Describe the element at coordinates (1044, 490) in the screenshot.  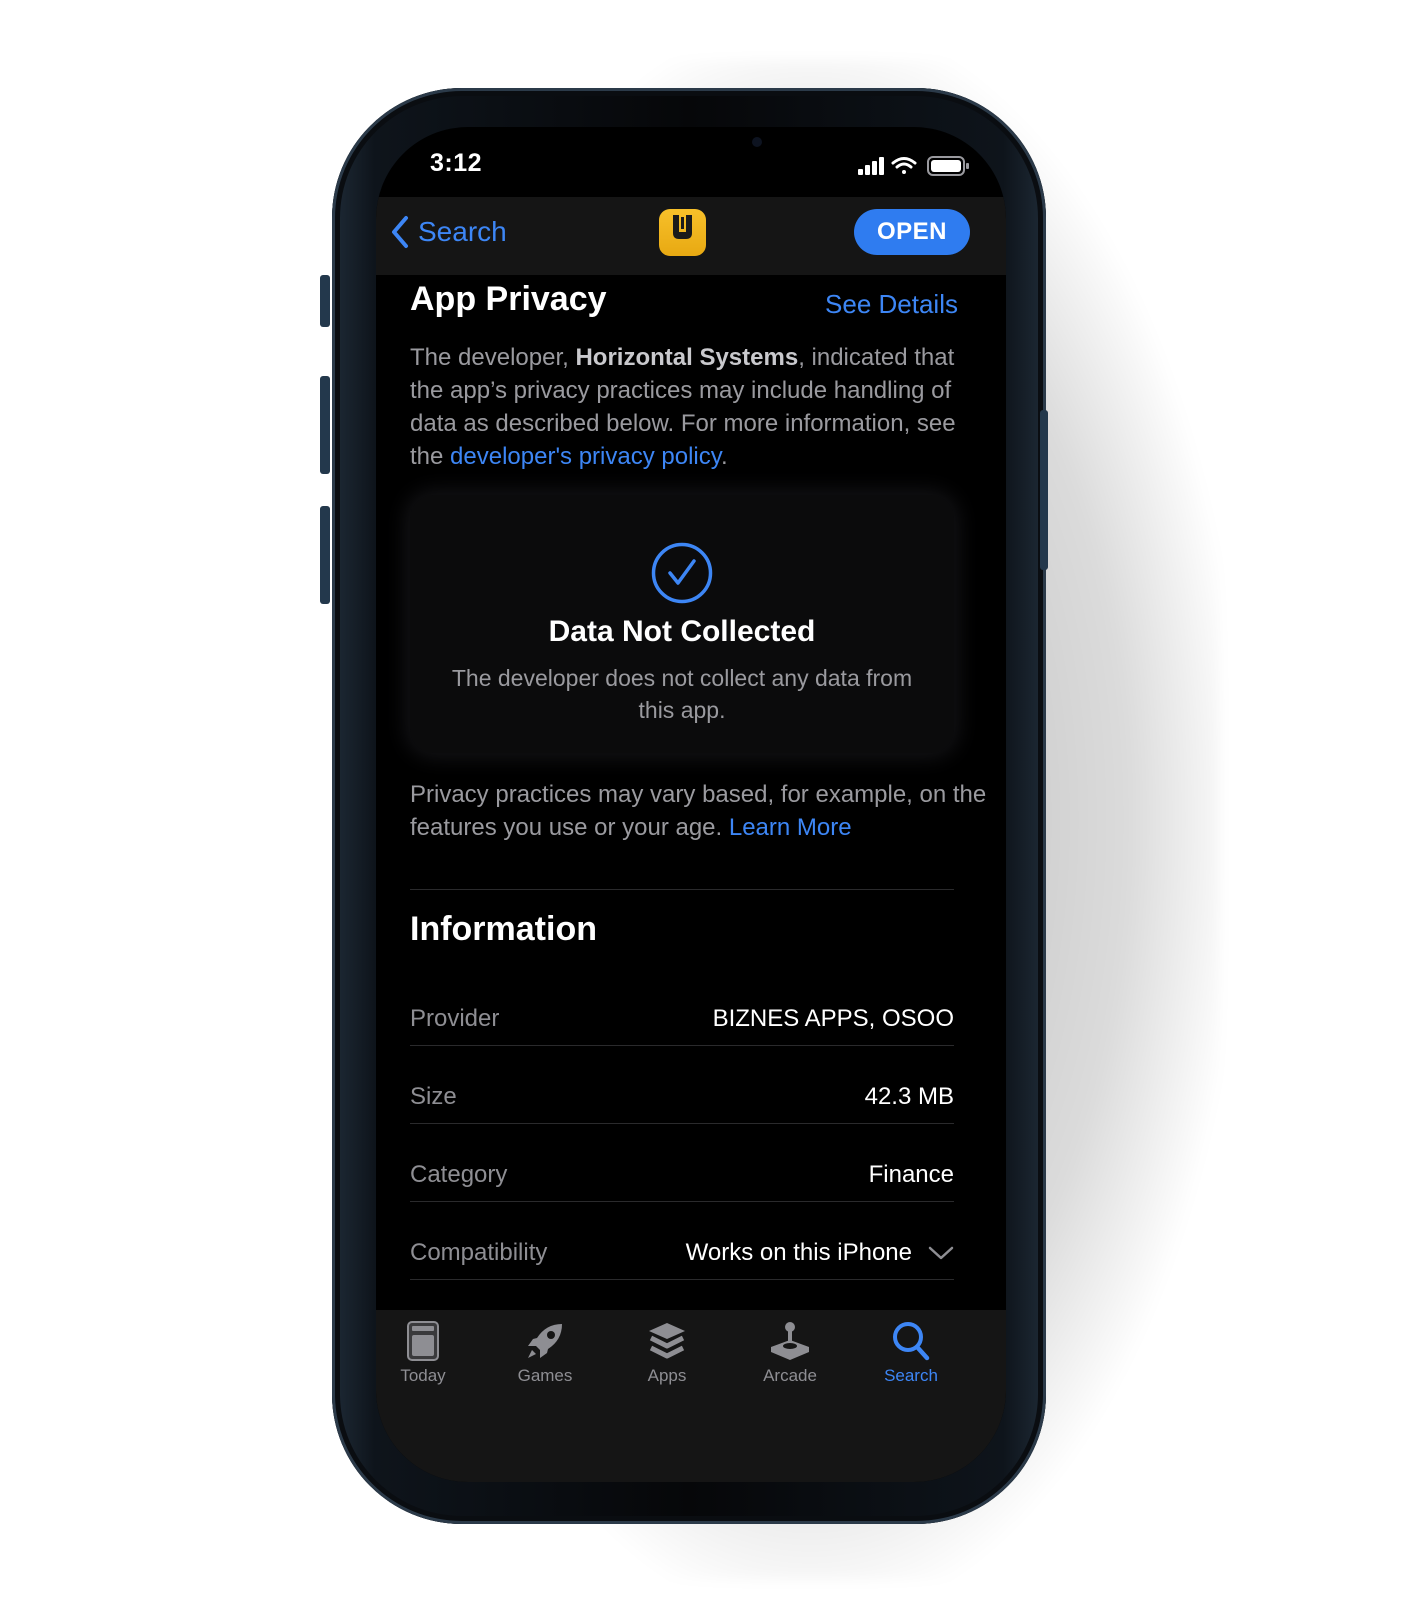
I see `side-button` at that location.